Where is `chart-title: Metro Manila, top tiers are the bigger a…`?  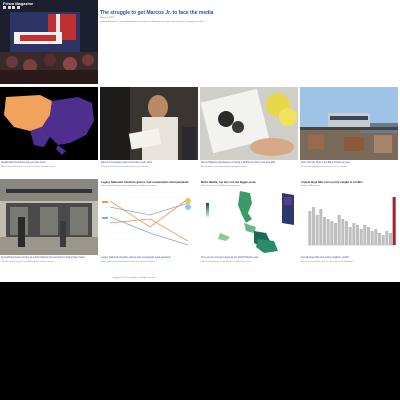 chart-title: Metro Manila, top tiers are the bigger a… is located at coordinates (228, 182).